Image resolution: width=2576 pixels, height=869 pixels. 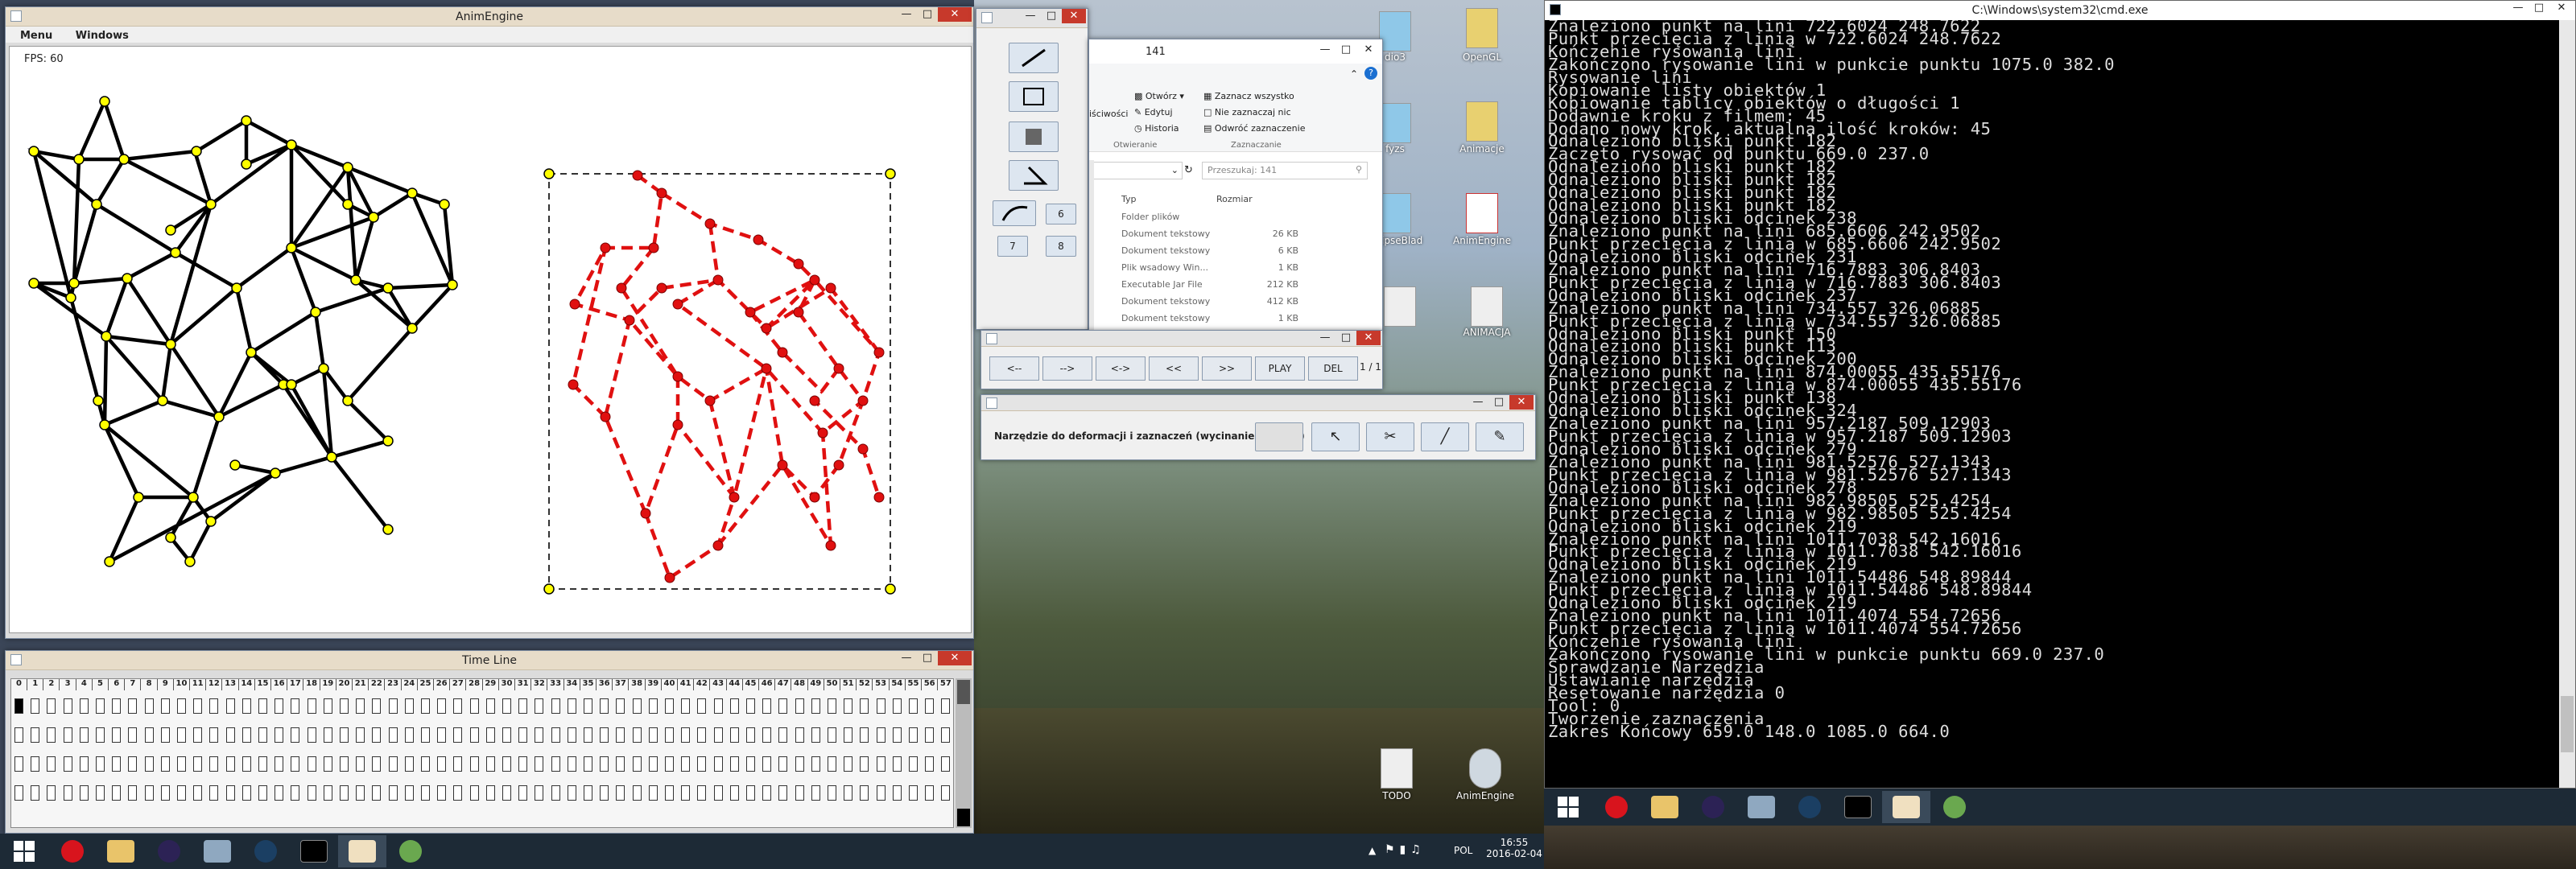 I want to click on timeline-scrollbar, so click(x=964, y=753).